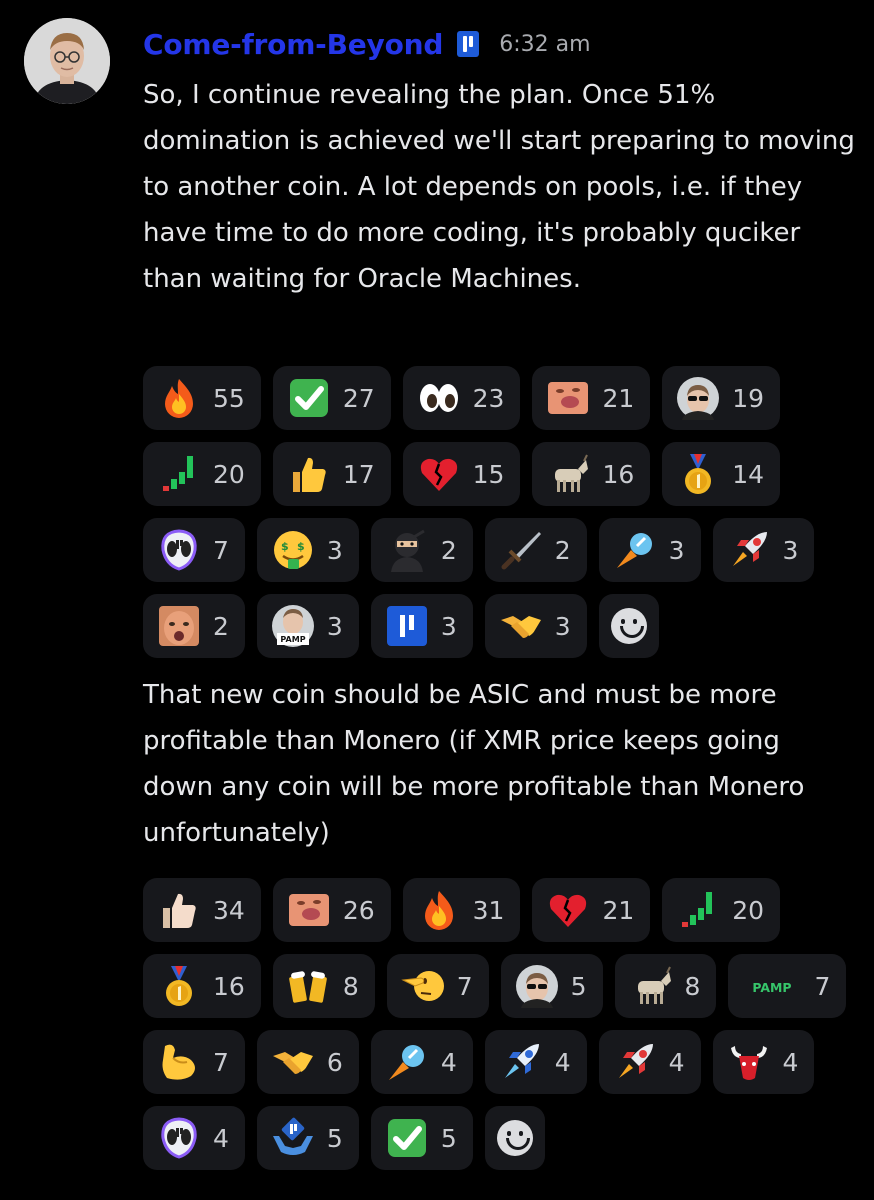 The height and width of the screenshot is (1200, 874). What do you see at coordinates (568, 910) in the screenshot?
I see `broken-heart-icon` at bounding box center [568, 910].